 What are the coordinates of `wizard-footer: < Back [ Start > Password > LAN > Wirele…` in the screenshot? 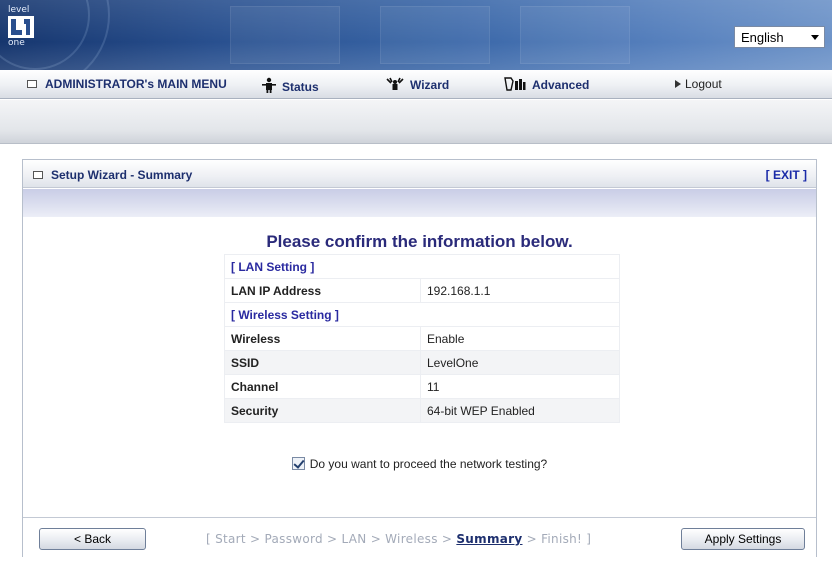 It's located at (419, 537).